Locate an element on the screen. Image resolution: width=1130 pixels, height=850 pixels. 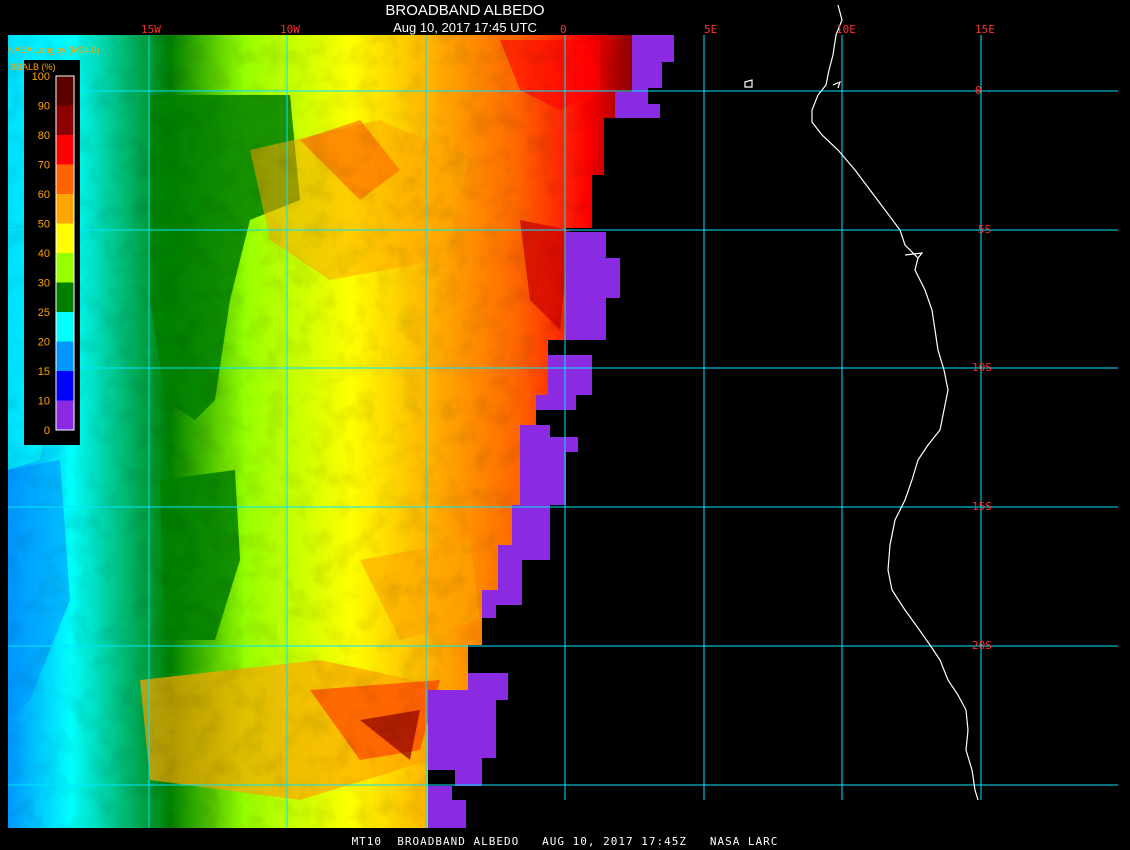
page-subtitle: Aug 10, 2017 17:45 UTC is located at coordinates (465, 27).